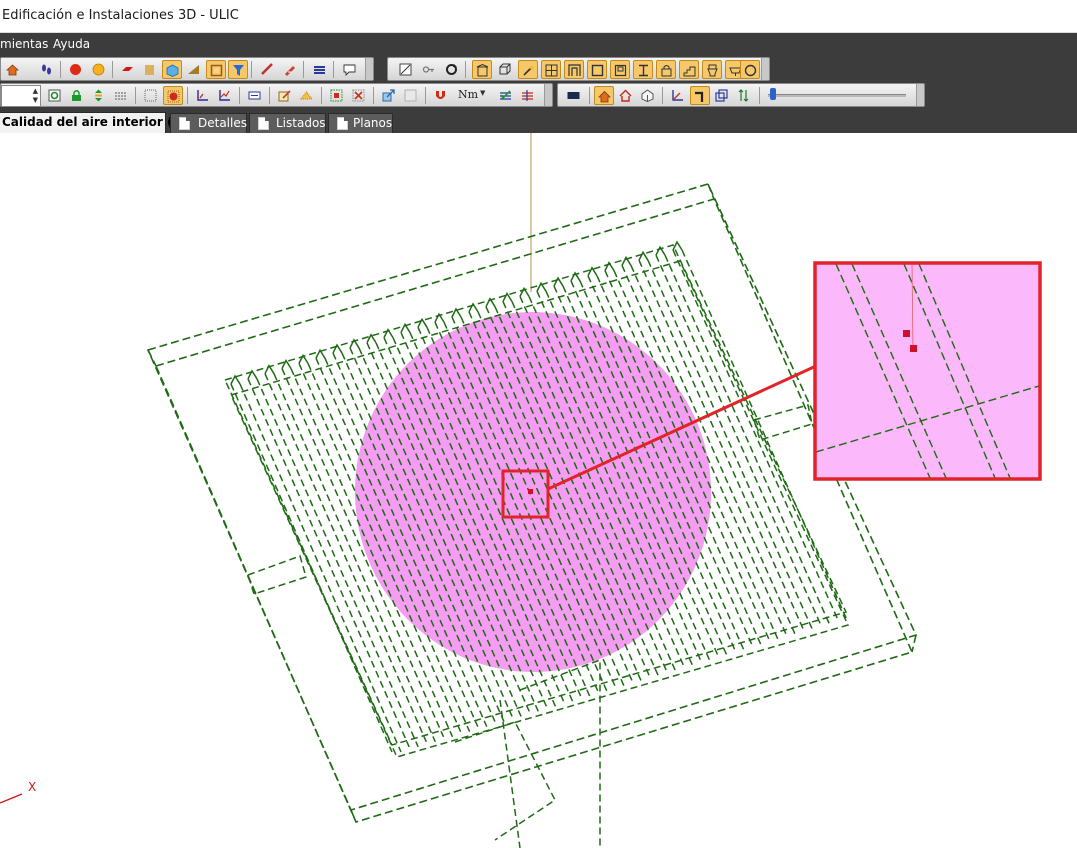 The height and width of the screenshot is (848, 1077). Describe the element at coordinates (76, 69) in the screenshot. I see `sphere-red-button` at that location.